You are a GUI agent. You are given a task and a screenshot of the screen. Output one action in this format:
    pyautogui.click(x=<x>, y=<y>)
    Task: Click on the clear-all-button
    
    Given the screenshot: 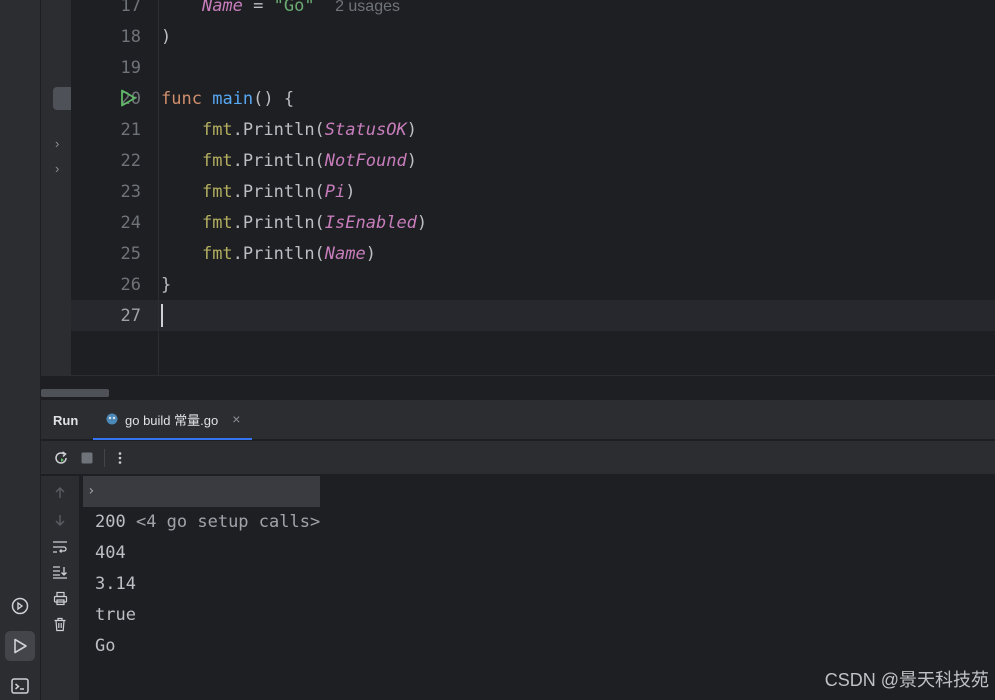 What is the action you would take?
    pyautogui.click(x=60, y=624)
    